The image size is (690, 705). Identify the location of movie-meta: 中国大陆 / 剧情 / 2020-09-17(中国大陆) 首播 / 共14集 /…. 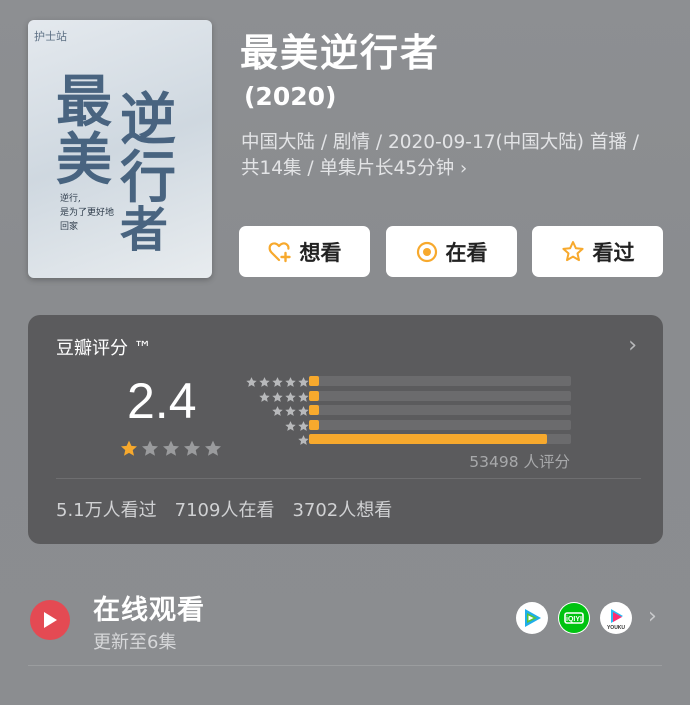
(451, 156).